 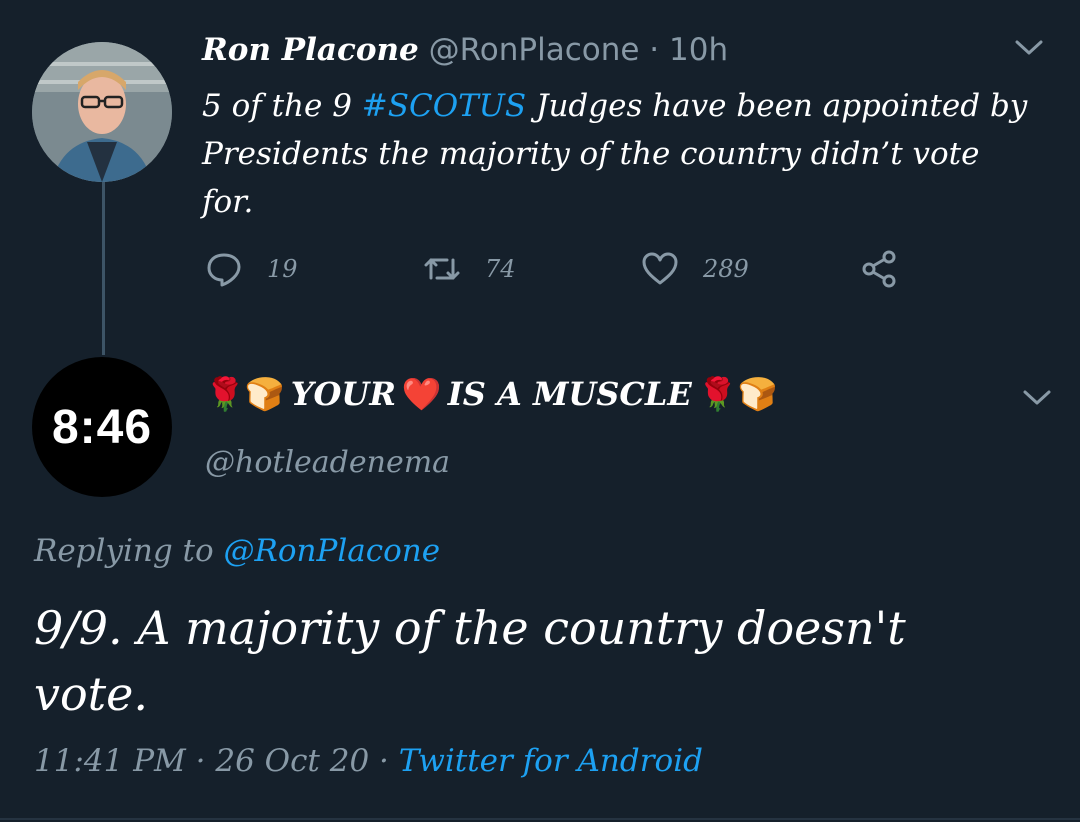 I want to click on author-name: Ron Placone, so click(x=310, y=50).